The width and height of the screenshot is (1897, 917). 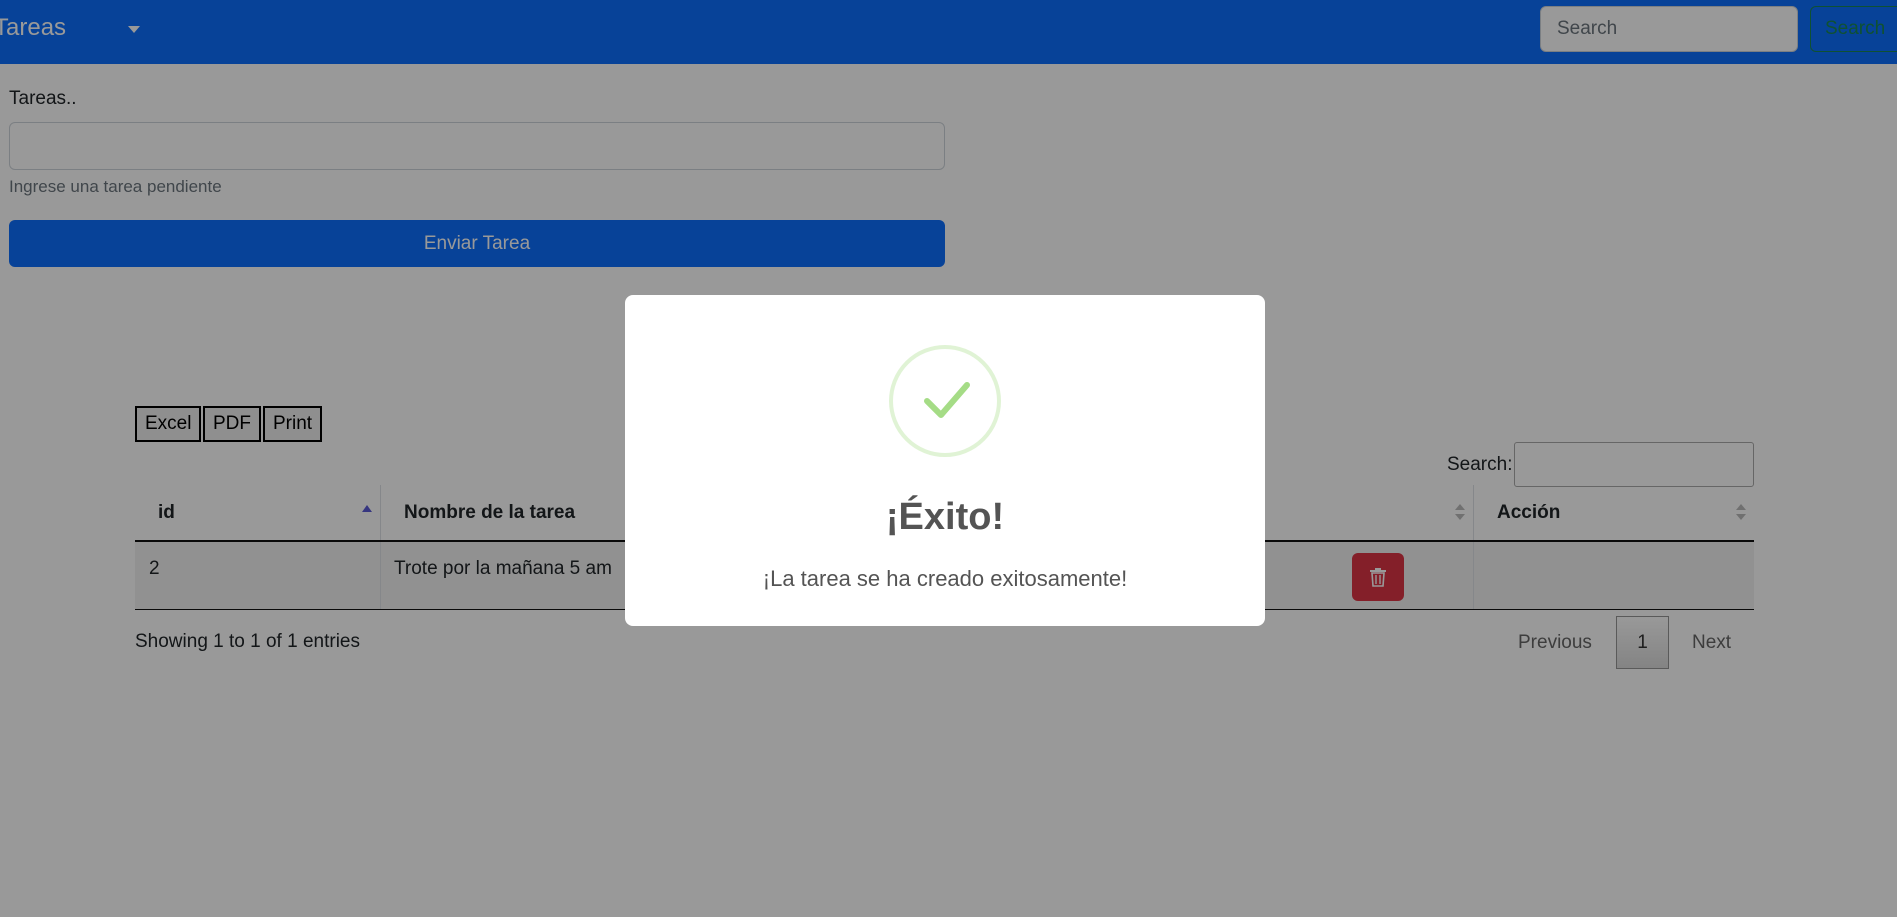 I want to click on success-check-icon, so click(x=945, y=401).